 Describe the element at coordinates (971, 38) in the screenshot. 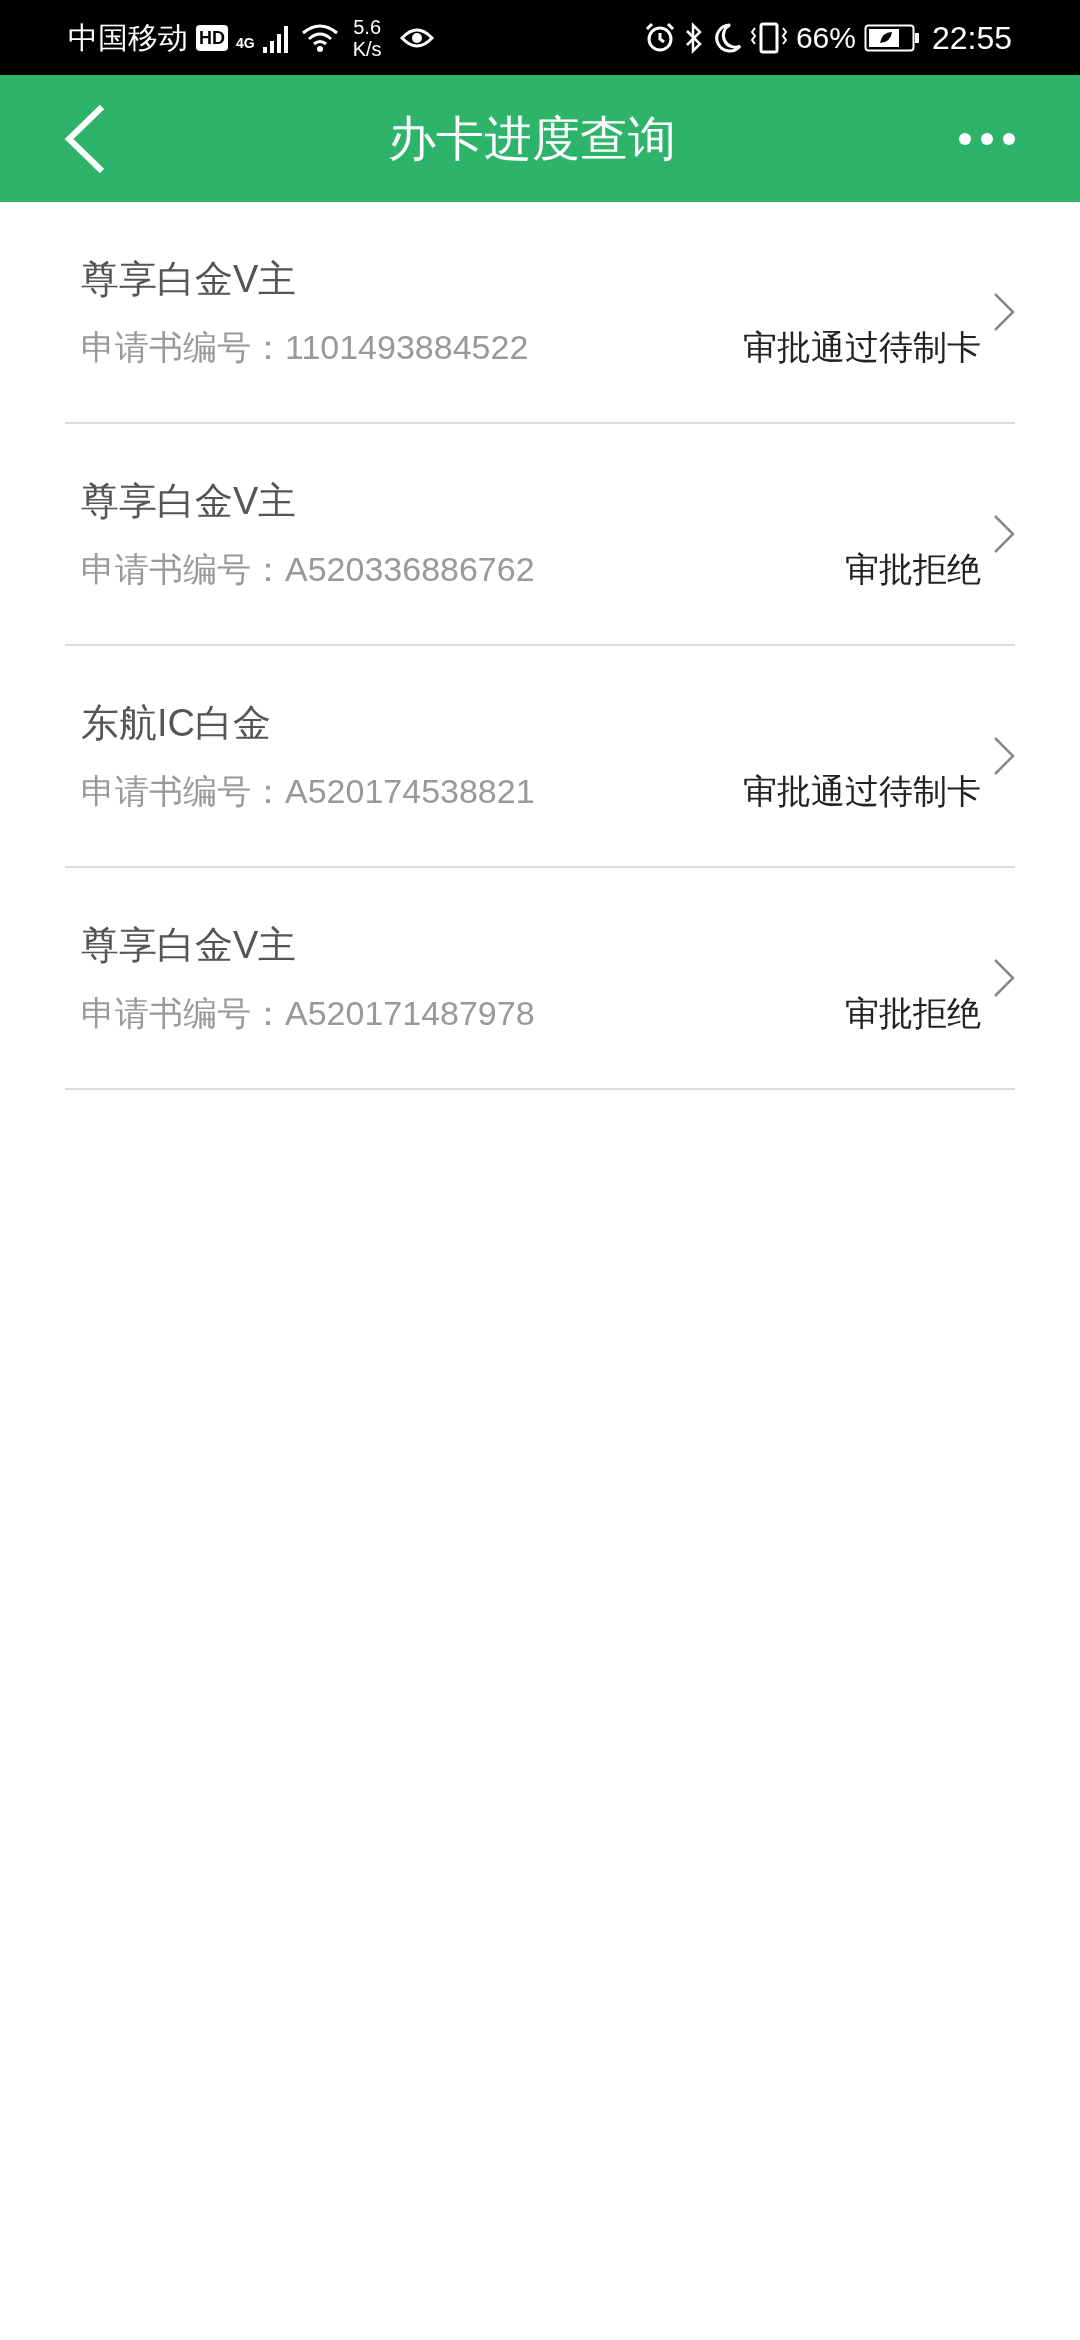

I see `clock-time: 22:55` at that location.